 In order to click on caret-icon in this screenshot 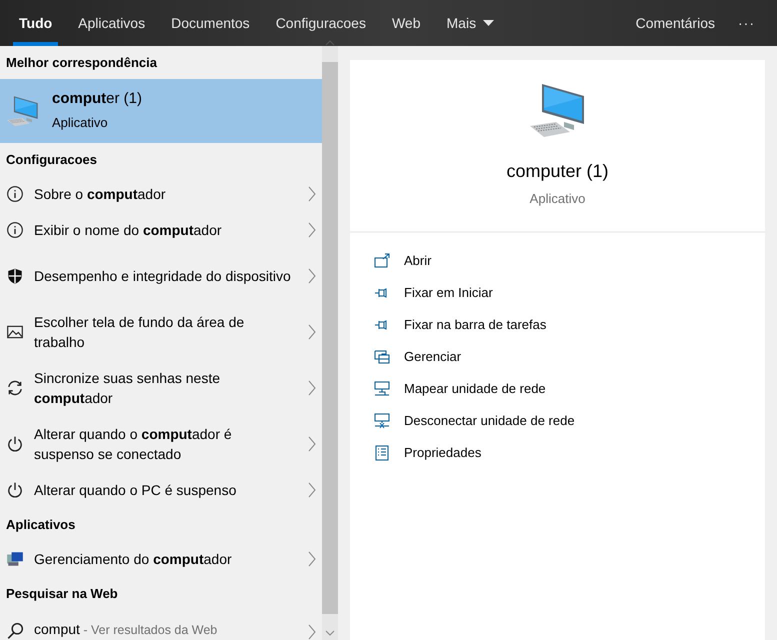, I will do `click(488, 23)`.